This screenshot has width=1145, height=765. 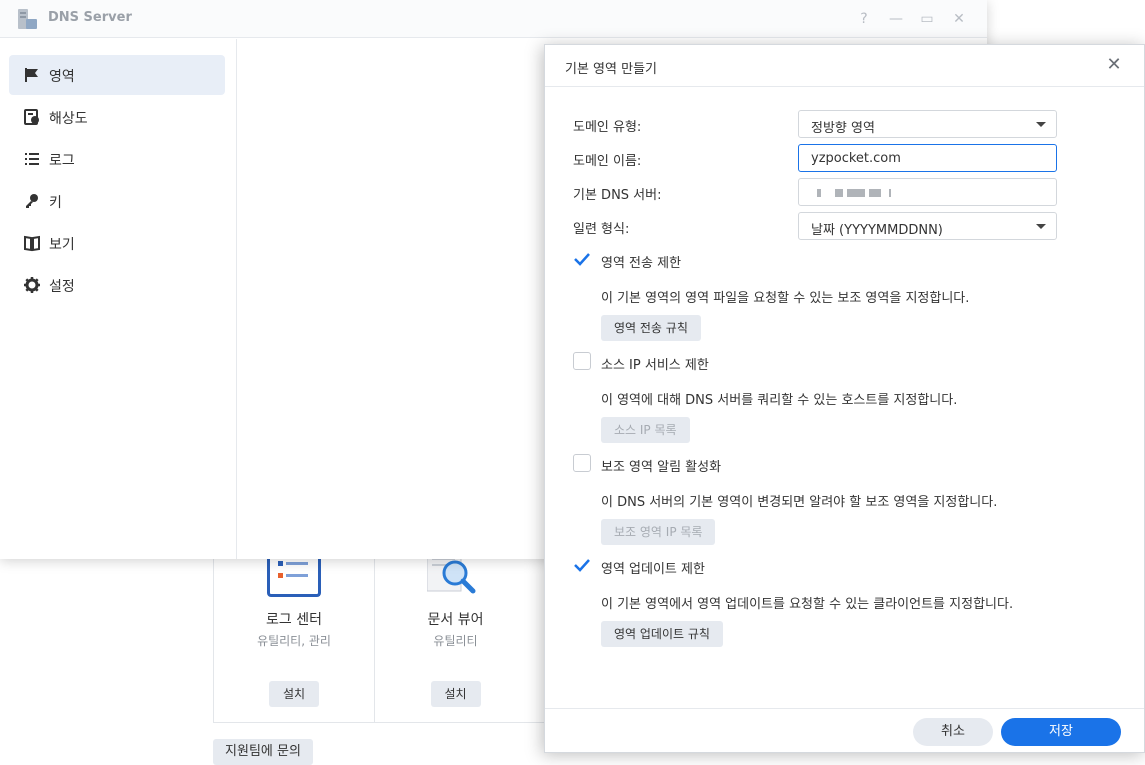 I want to click on primary-dns-label: 기본 DNS 서버:, so click(x=617, y=195).